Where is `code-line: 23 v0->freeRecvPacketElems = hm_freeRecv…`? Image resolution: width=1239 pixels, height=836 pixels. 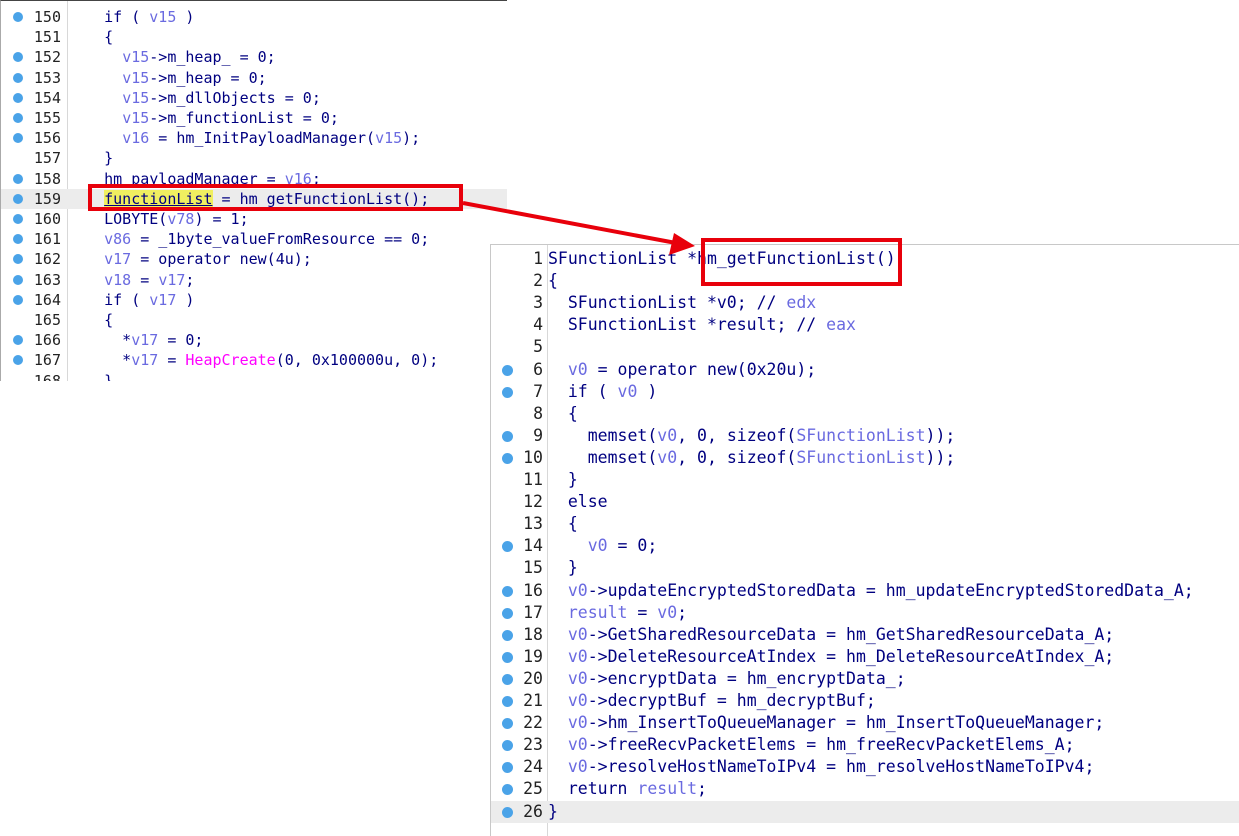
code-line: 23 v0->freeRecvPacketElems = hm_freeRecv… is located at coordinates (865, 745).